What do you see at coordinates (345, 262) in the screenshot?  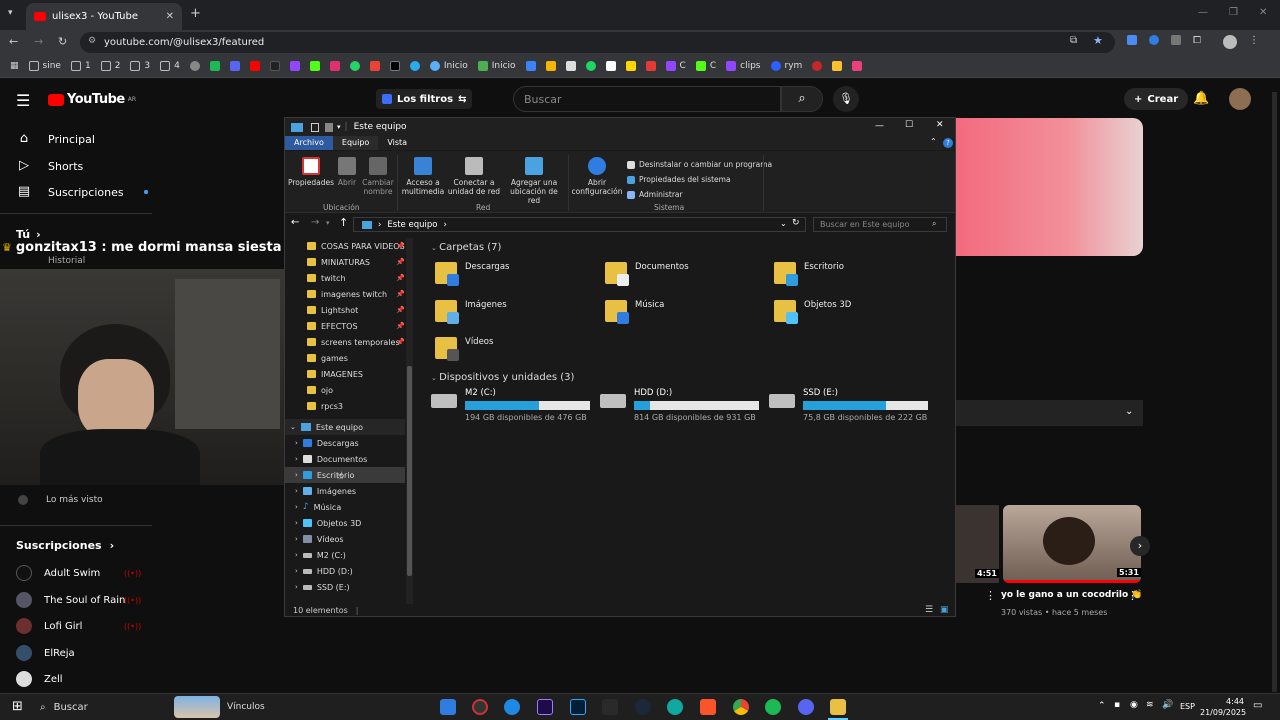 I see `tree-item: MINIATURAS 📌` at bounding box center [345, 262].